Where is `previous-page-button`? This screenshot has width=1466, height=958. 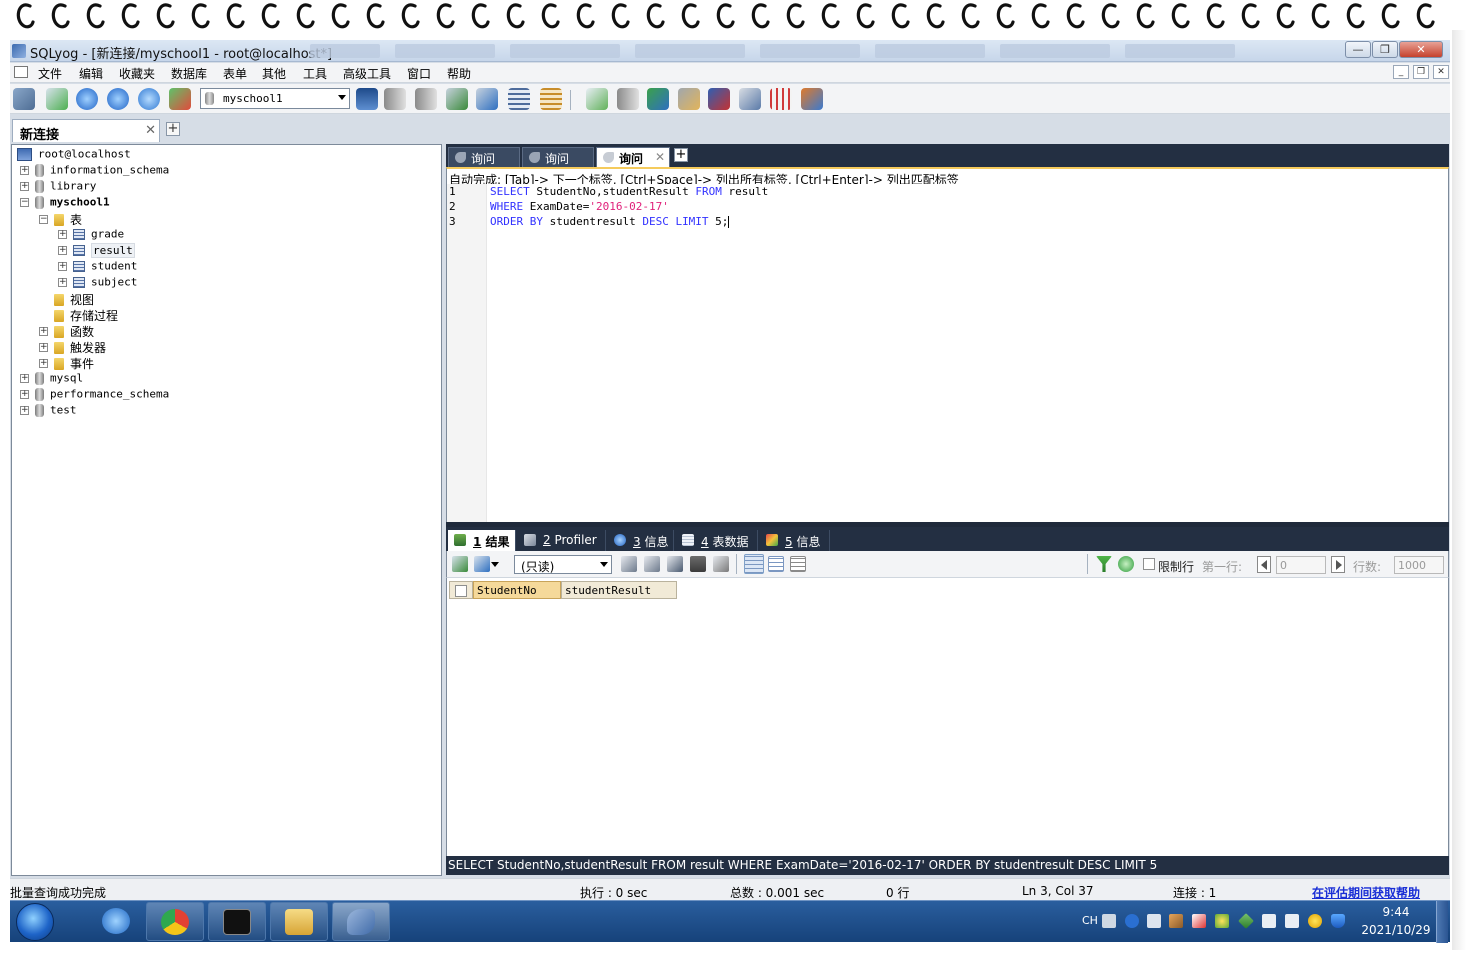 previous-page-button is located at coordinates (1264, 564).